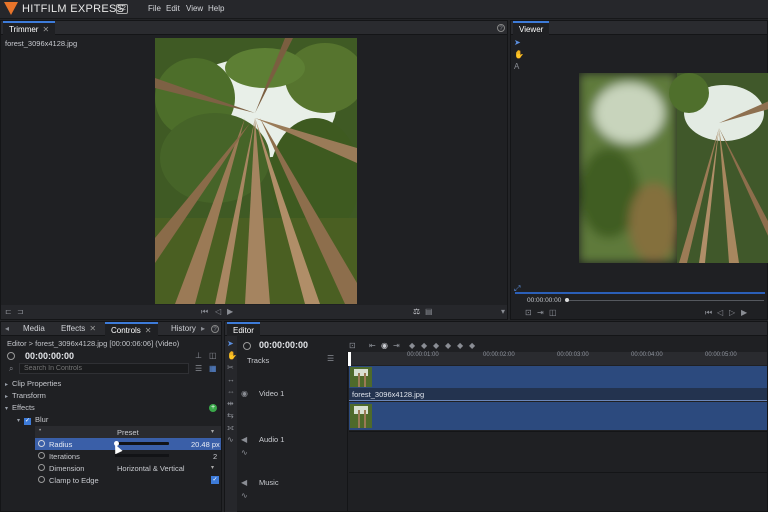 This screenshot has height=512, width=768. Describe the element at coordinates (372, 346) in the screenshot. I see `go-start-icon: ⇤` at that location.